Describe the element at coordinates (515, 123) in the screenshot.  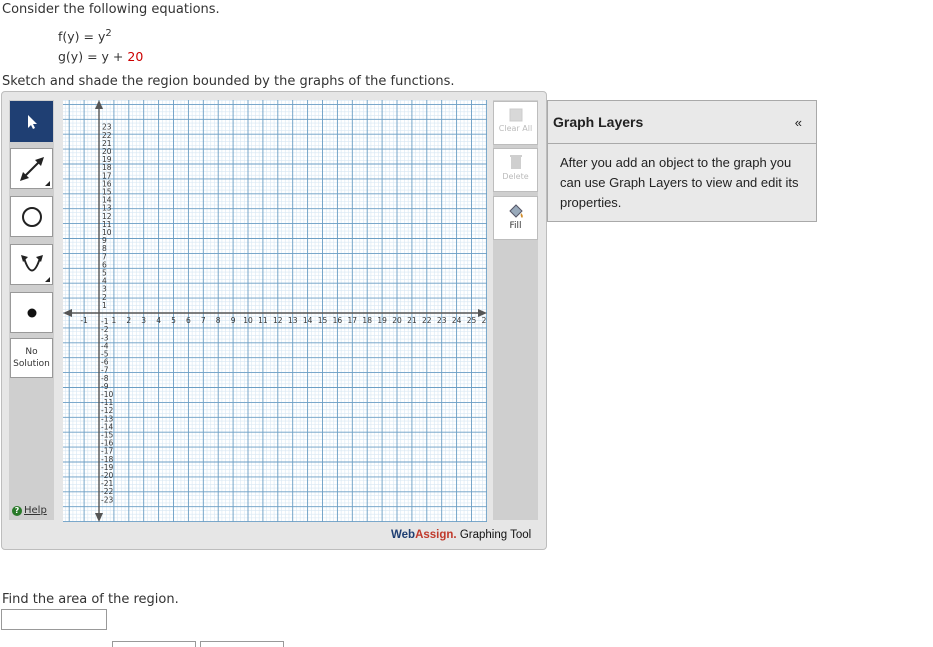
I see `clear-all-button: Clear All` at that location.